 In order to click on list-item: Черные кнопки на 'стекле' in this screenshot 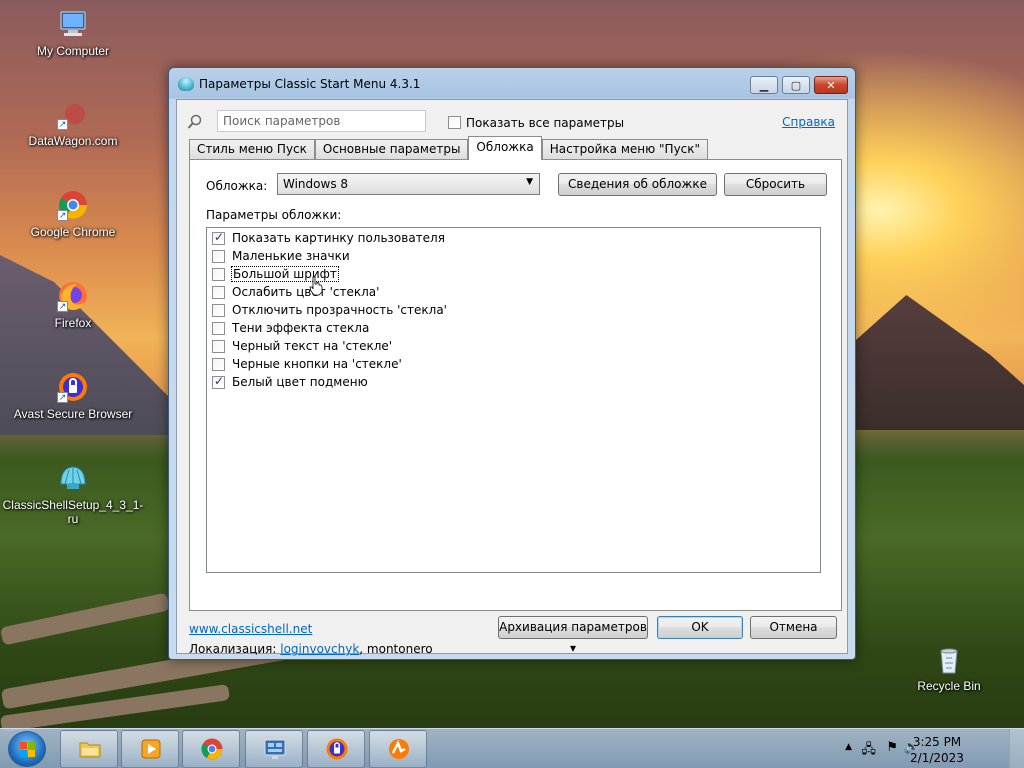, I will do `click(307, 364)`.